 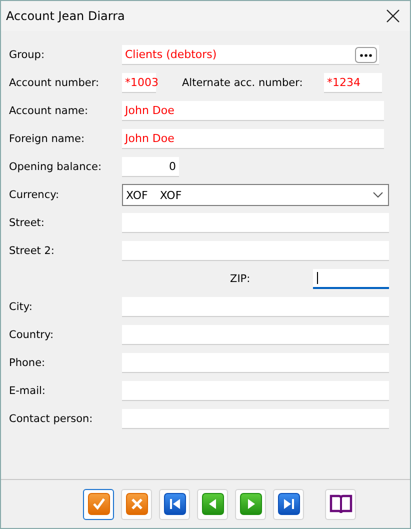 I want to click on previous-record-button, so click(x=212, y=504).